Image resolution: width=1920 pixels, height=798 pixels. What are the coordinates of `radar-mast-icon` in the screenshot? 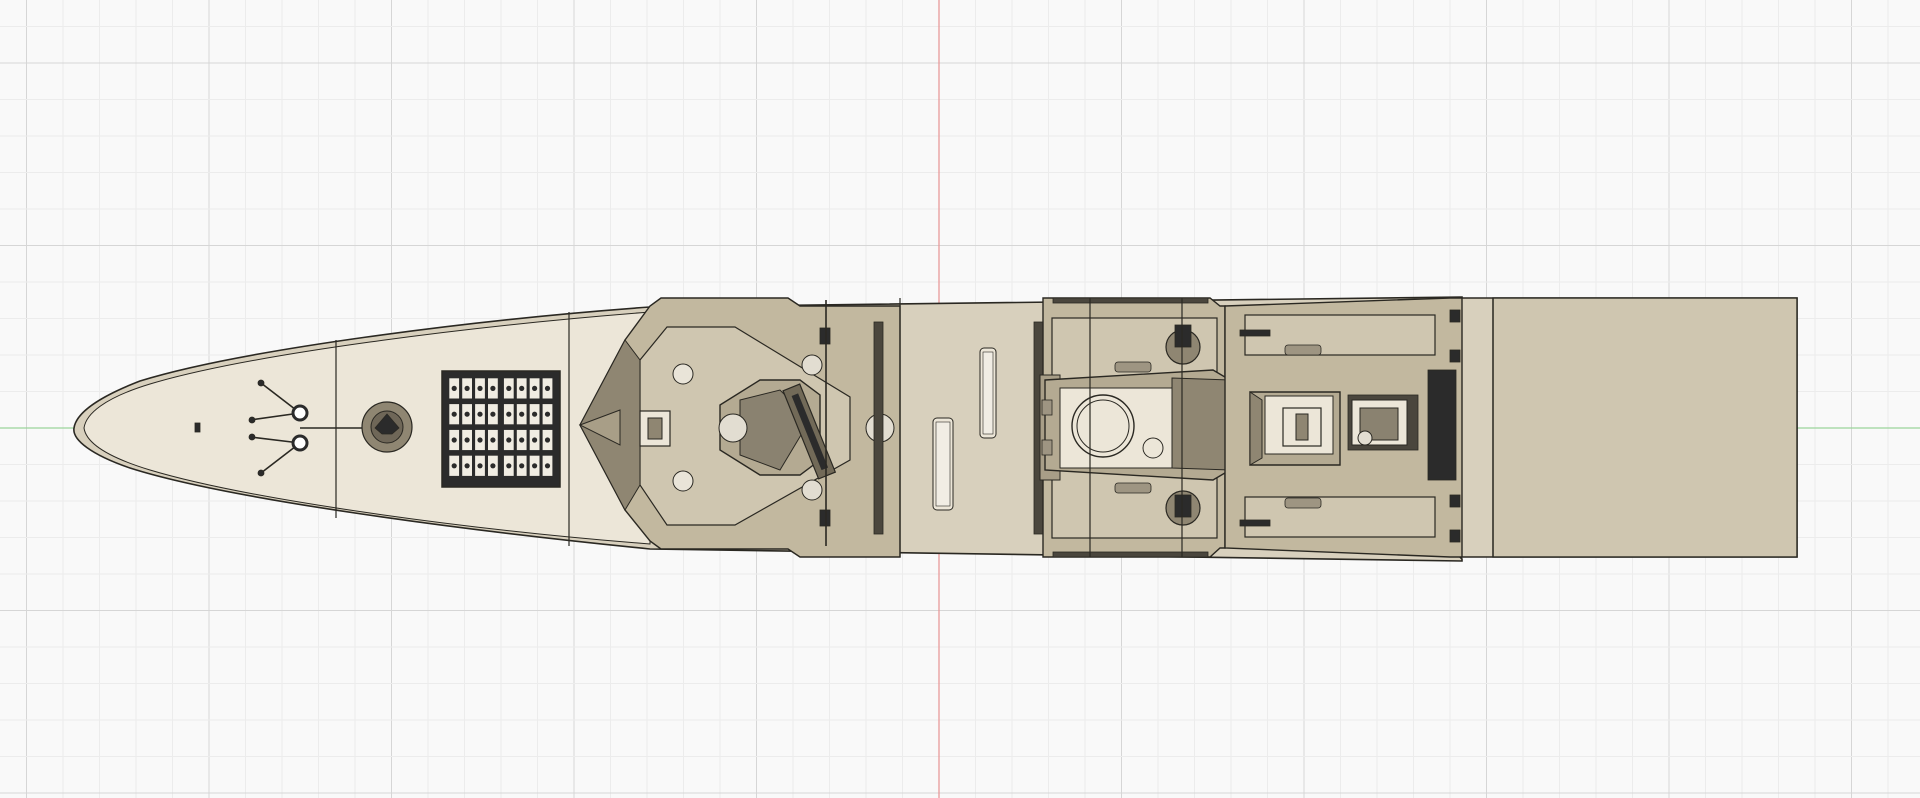 It's located at (1136, 425).